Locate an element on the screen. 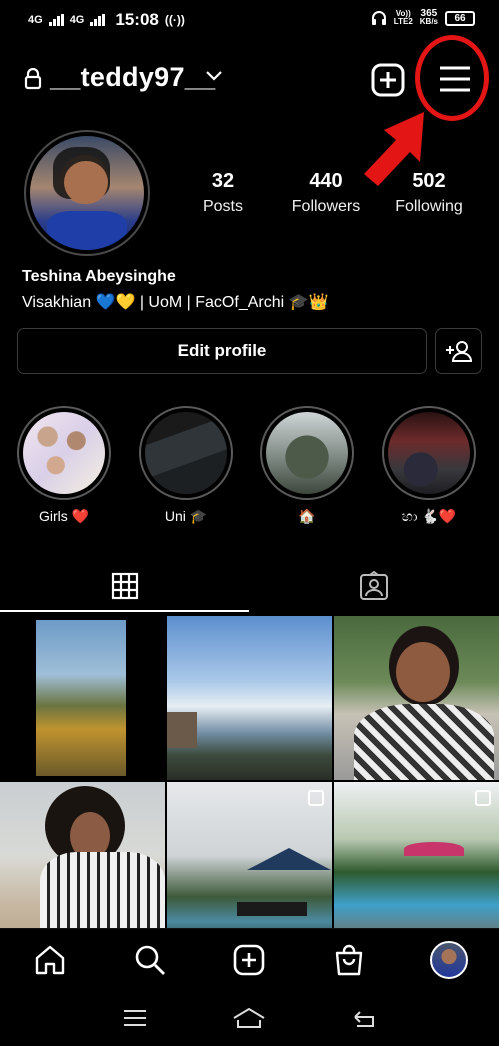 This screenshot has width=499, height=1046. active-tab-indicator is located at coordinates (124, 611).